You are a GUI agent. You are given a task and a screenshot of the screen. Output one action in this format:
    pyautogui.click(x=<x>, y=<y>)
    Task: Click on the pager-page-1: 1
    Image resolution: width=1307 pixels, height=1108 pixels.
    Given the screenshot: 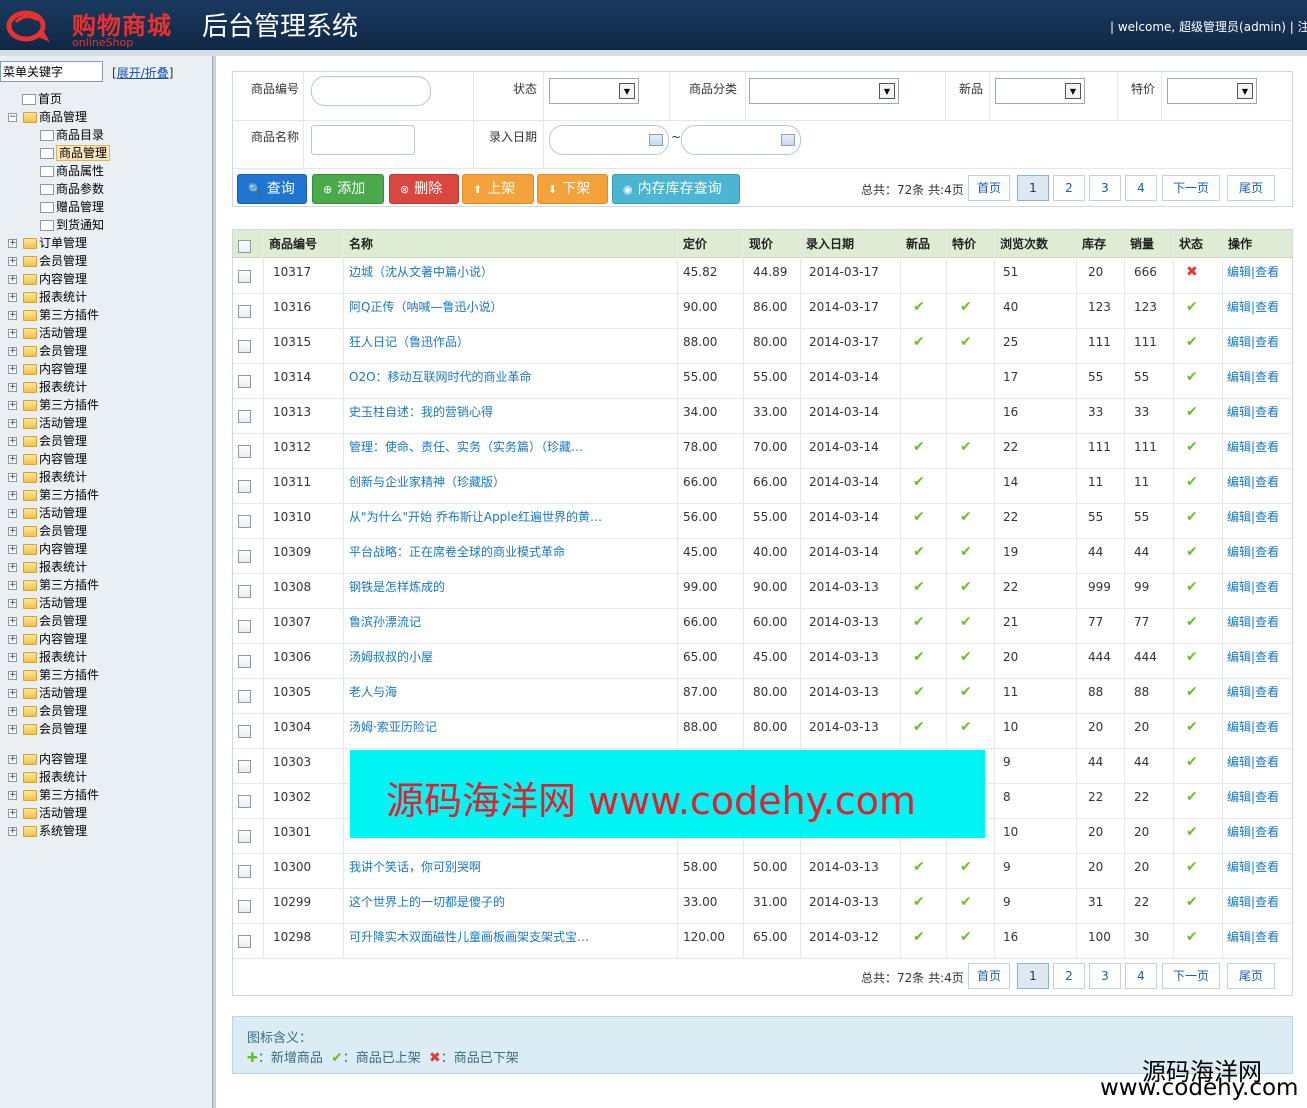 What is the action you would take?
    pyautogui.click(x=1033, y=188)
    